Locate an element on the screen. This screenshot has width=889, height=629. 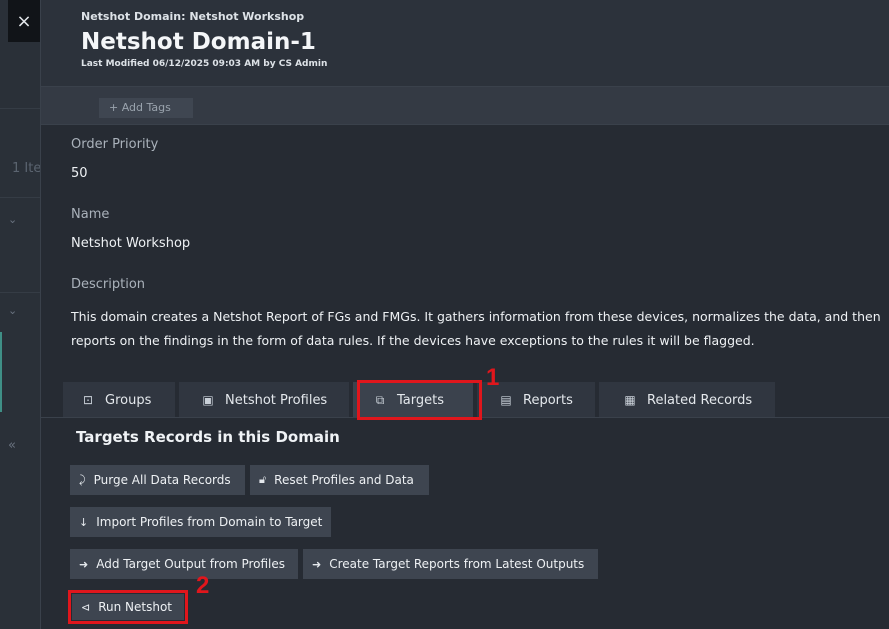
description-label: Description is located at coordinates (108, 284).